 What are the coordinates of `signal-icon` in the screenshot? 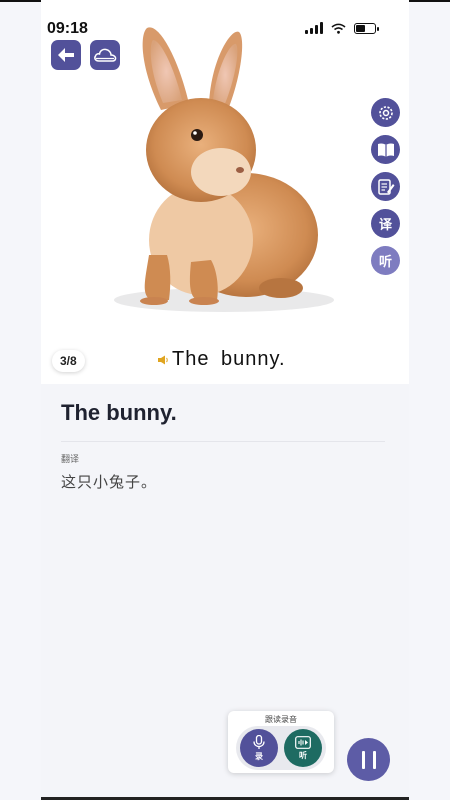 It's located at (314, 28).